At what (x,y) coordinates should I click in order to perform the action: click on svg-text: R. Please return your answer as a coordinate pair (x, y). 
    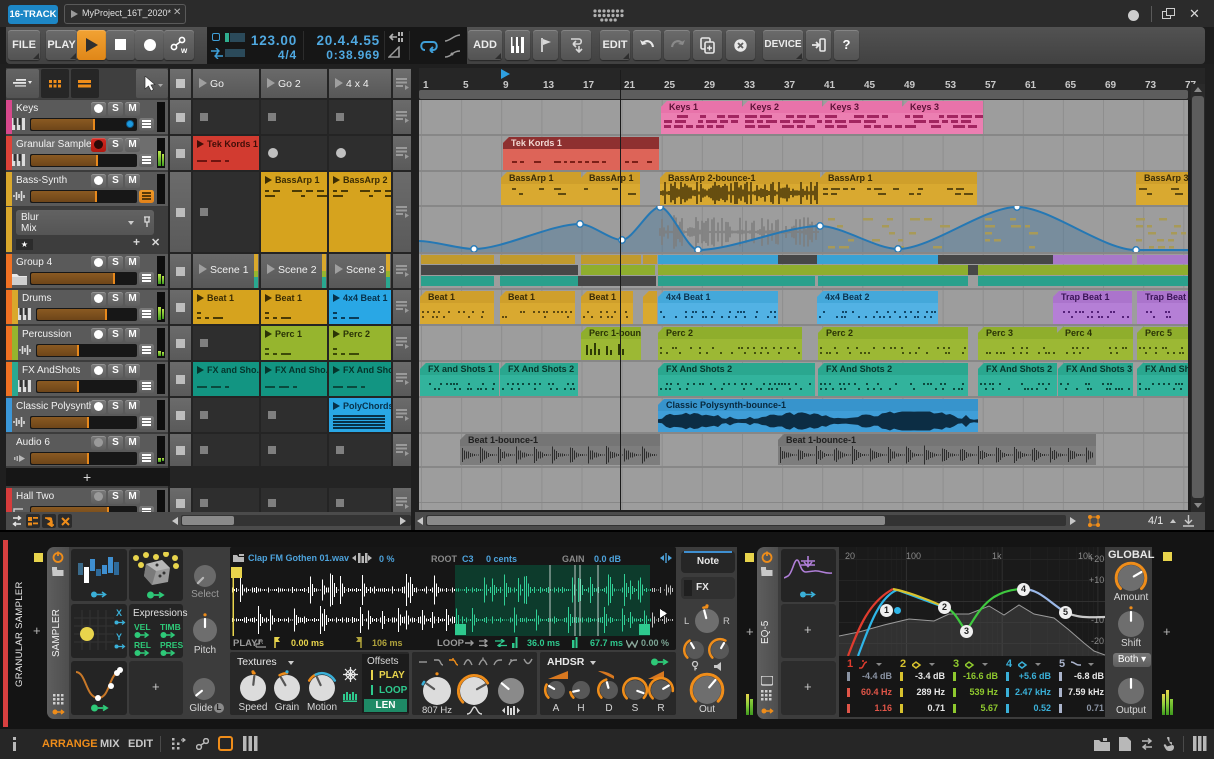
    Looking at the image, I should click on (261, 643).